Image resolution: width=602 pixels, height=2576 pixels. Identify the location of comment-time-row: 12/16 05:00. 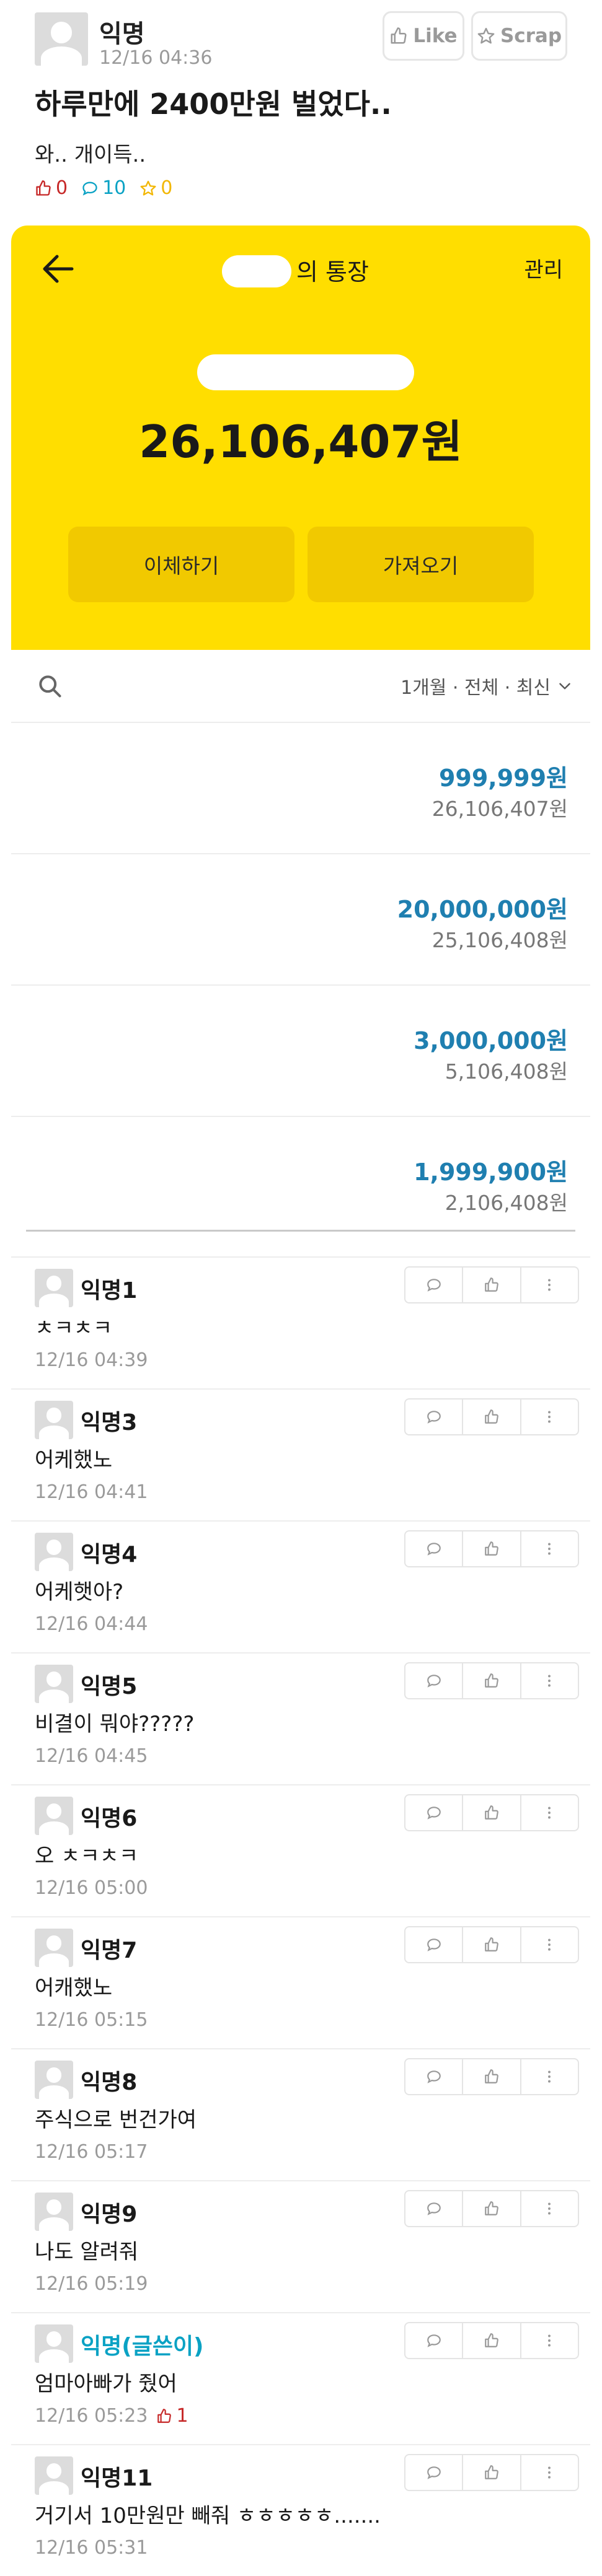
(92, 1888).